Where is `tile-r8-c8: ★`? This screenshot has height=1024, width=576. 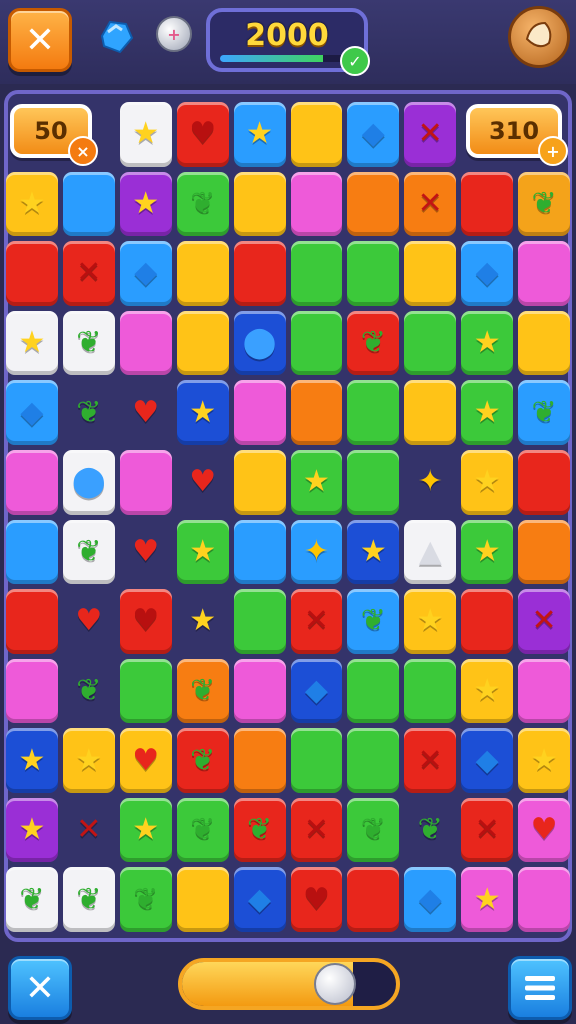
tile-r8-c8: ★ is located at coordinates (487, 691).